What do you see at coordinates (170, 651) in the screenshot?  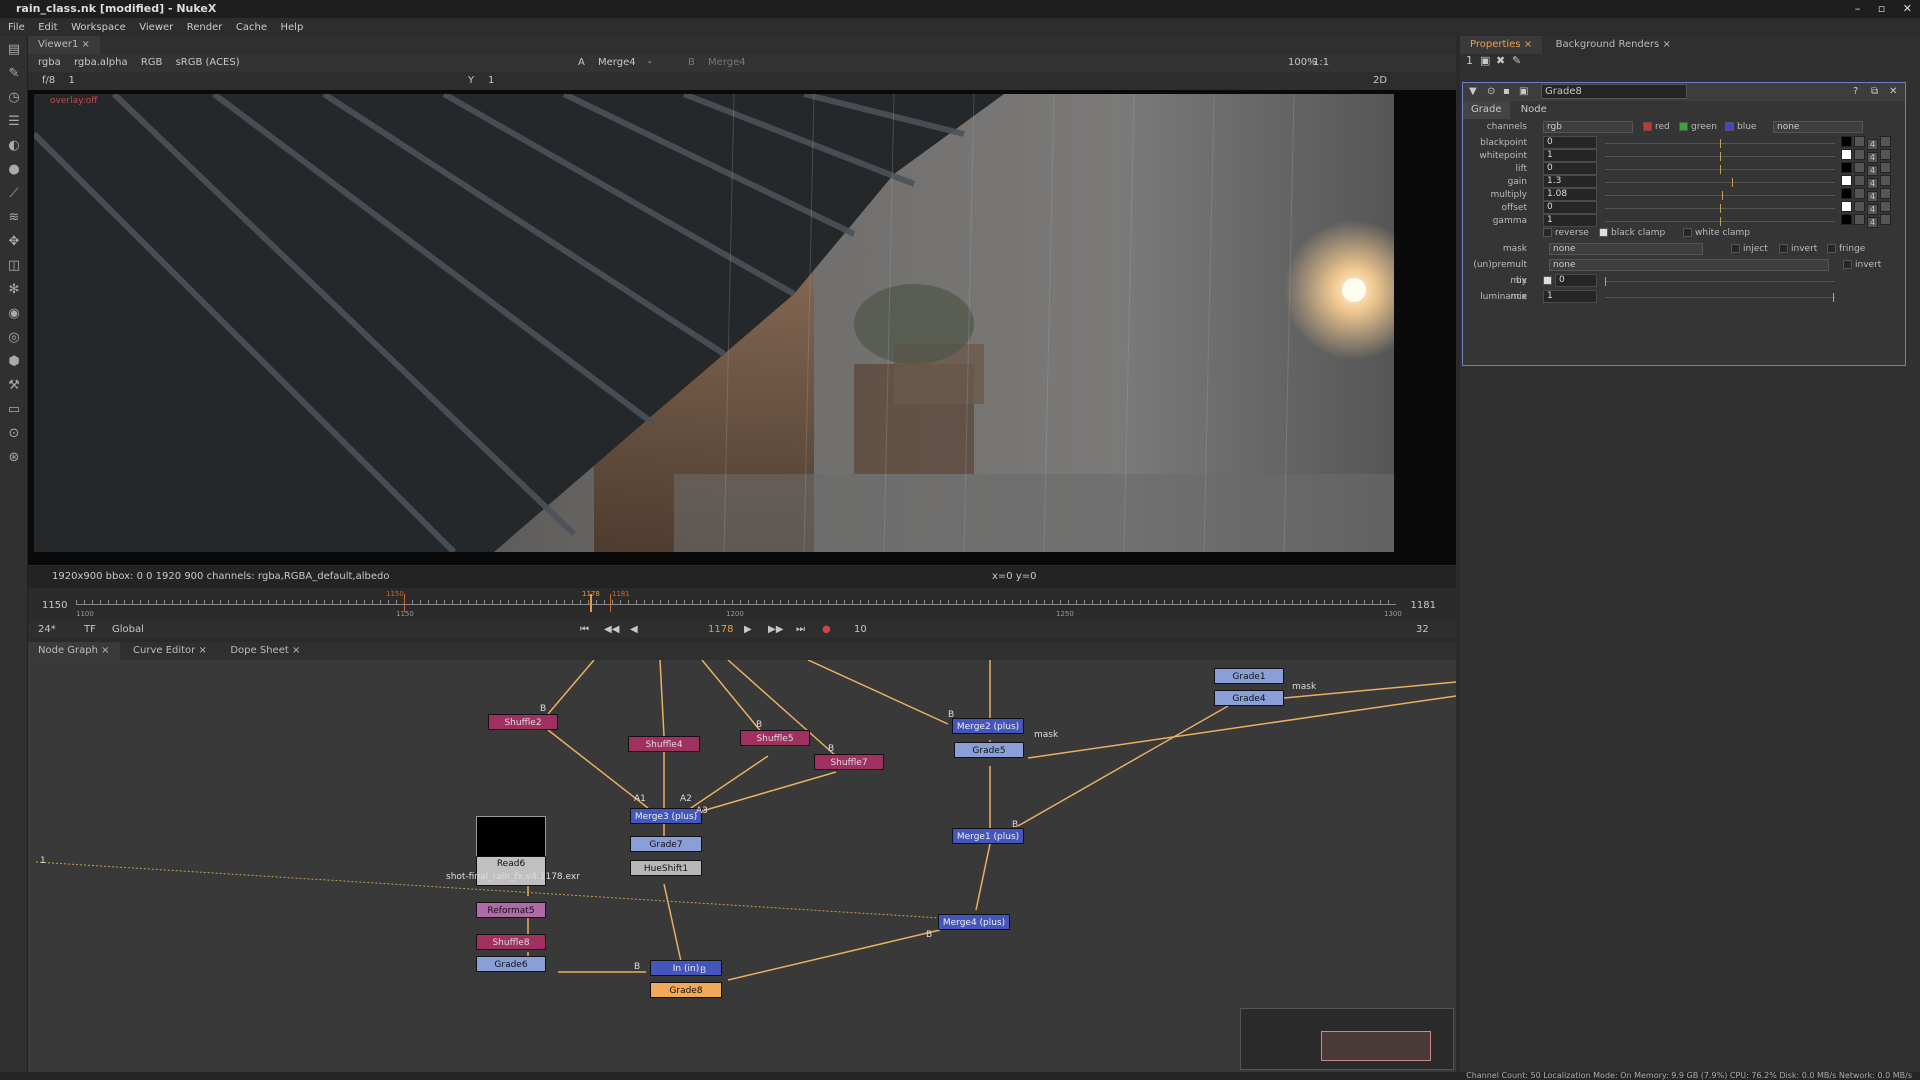 I see `tab-curve-editor: Curve Editor ×` at bounding box center [170, 651].